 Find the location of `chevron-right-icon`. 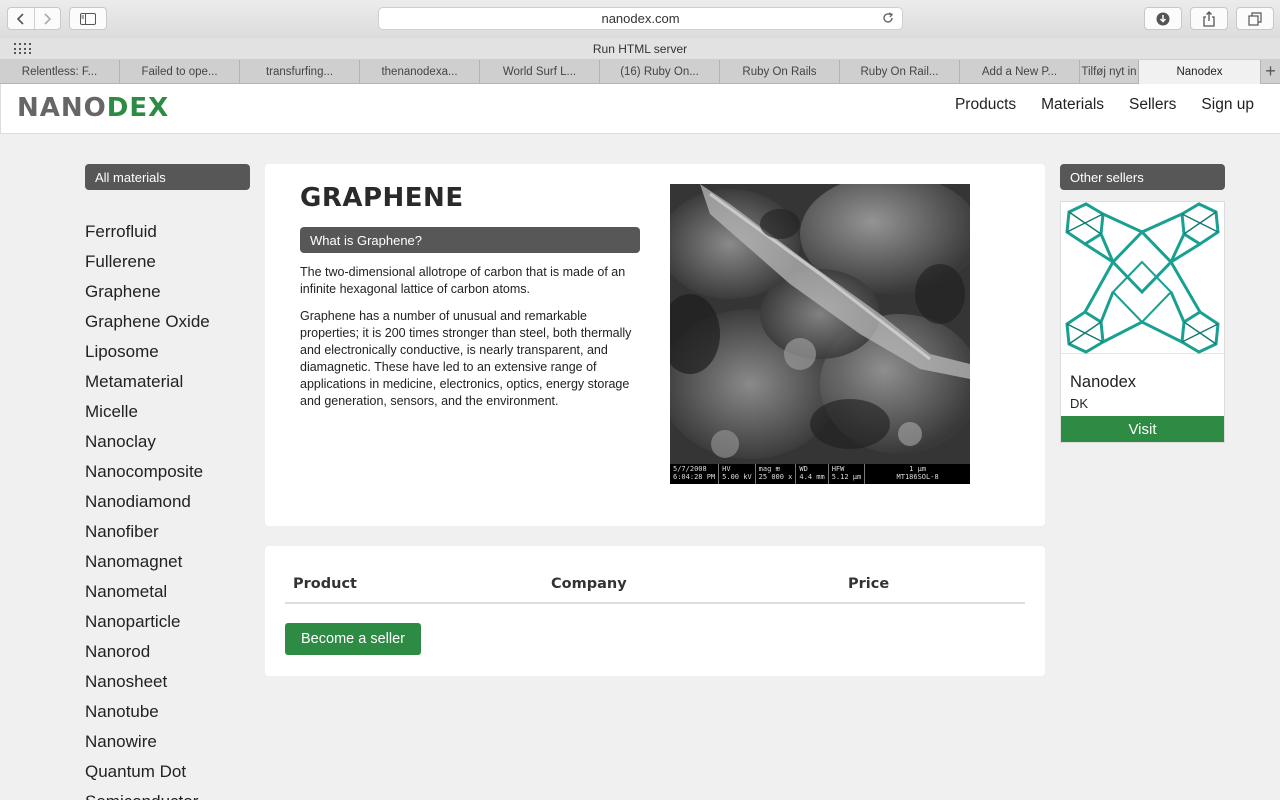

chevron-right-icon is located at coordinates (48, 18).